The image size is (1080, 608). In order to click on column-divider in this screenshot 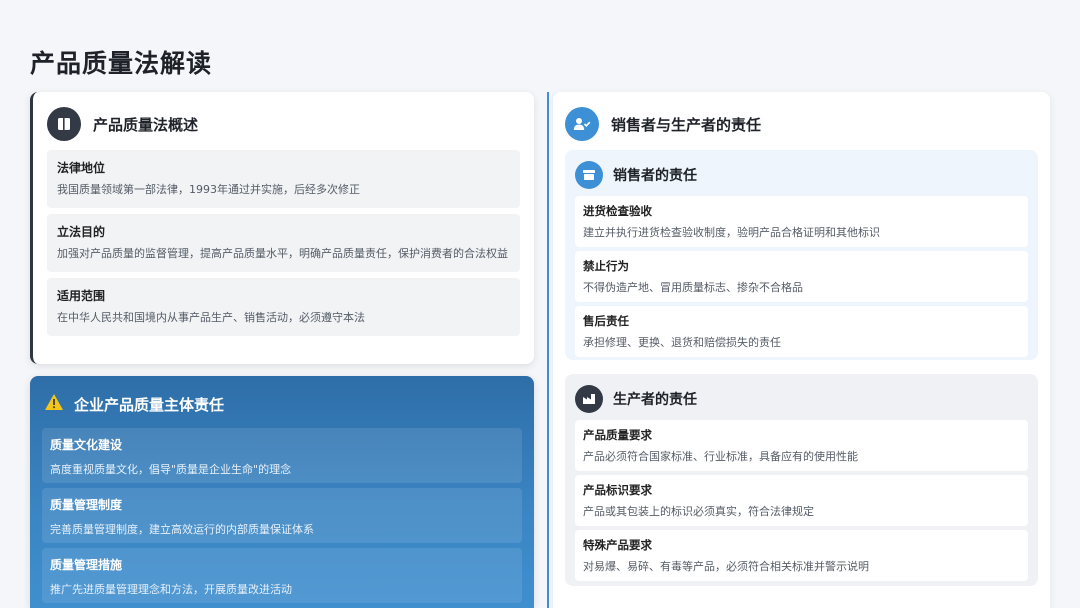, I will do `click(548, 350)`.